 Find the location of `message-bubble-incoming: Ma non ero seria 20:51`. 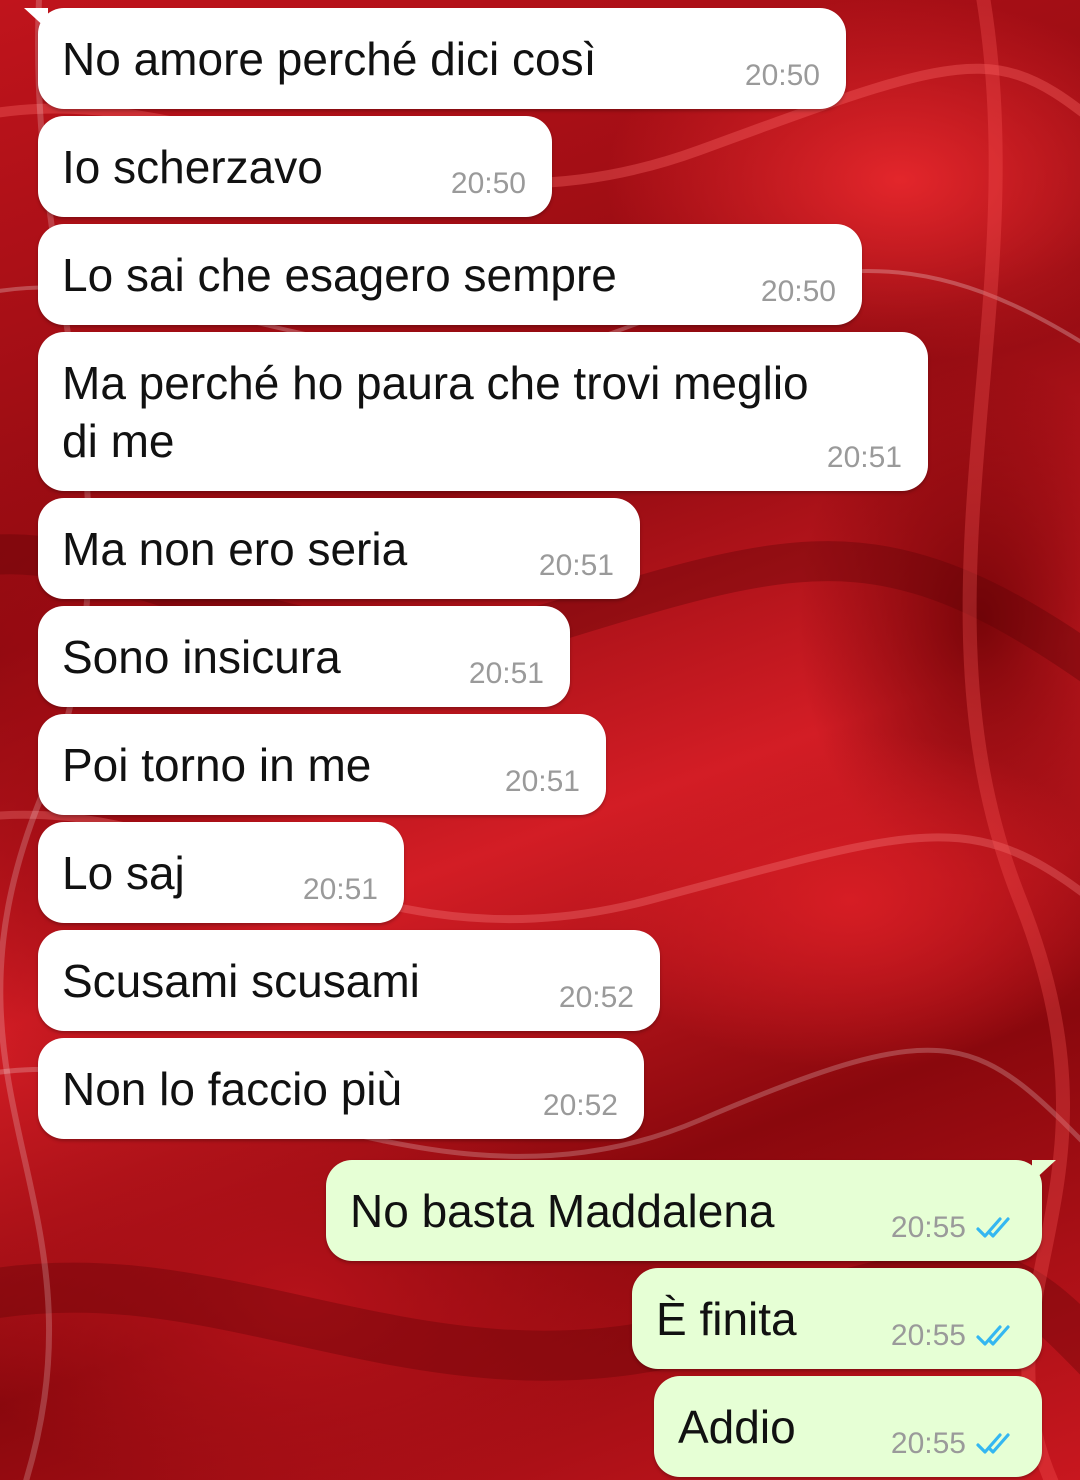

message-bubble-incoming: Ma non ero seria 20:51 is located at coordinates (339, 548).